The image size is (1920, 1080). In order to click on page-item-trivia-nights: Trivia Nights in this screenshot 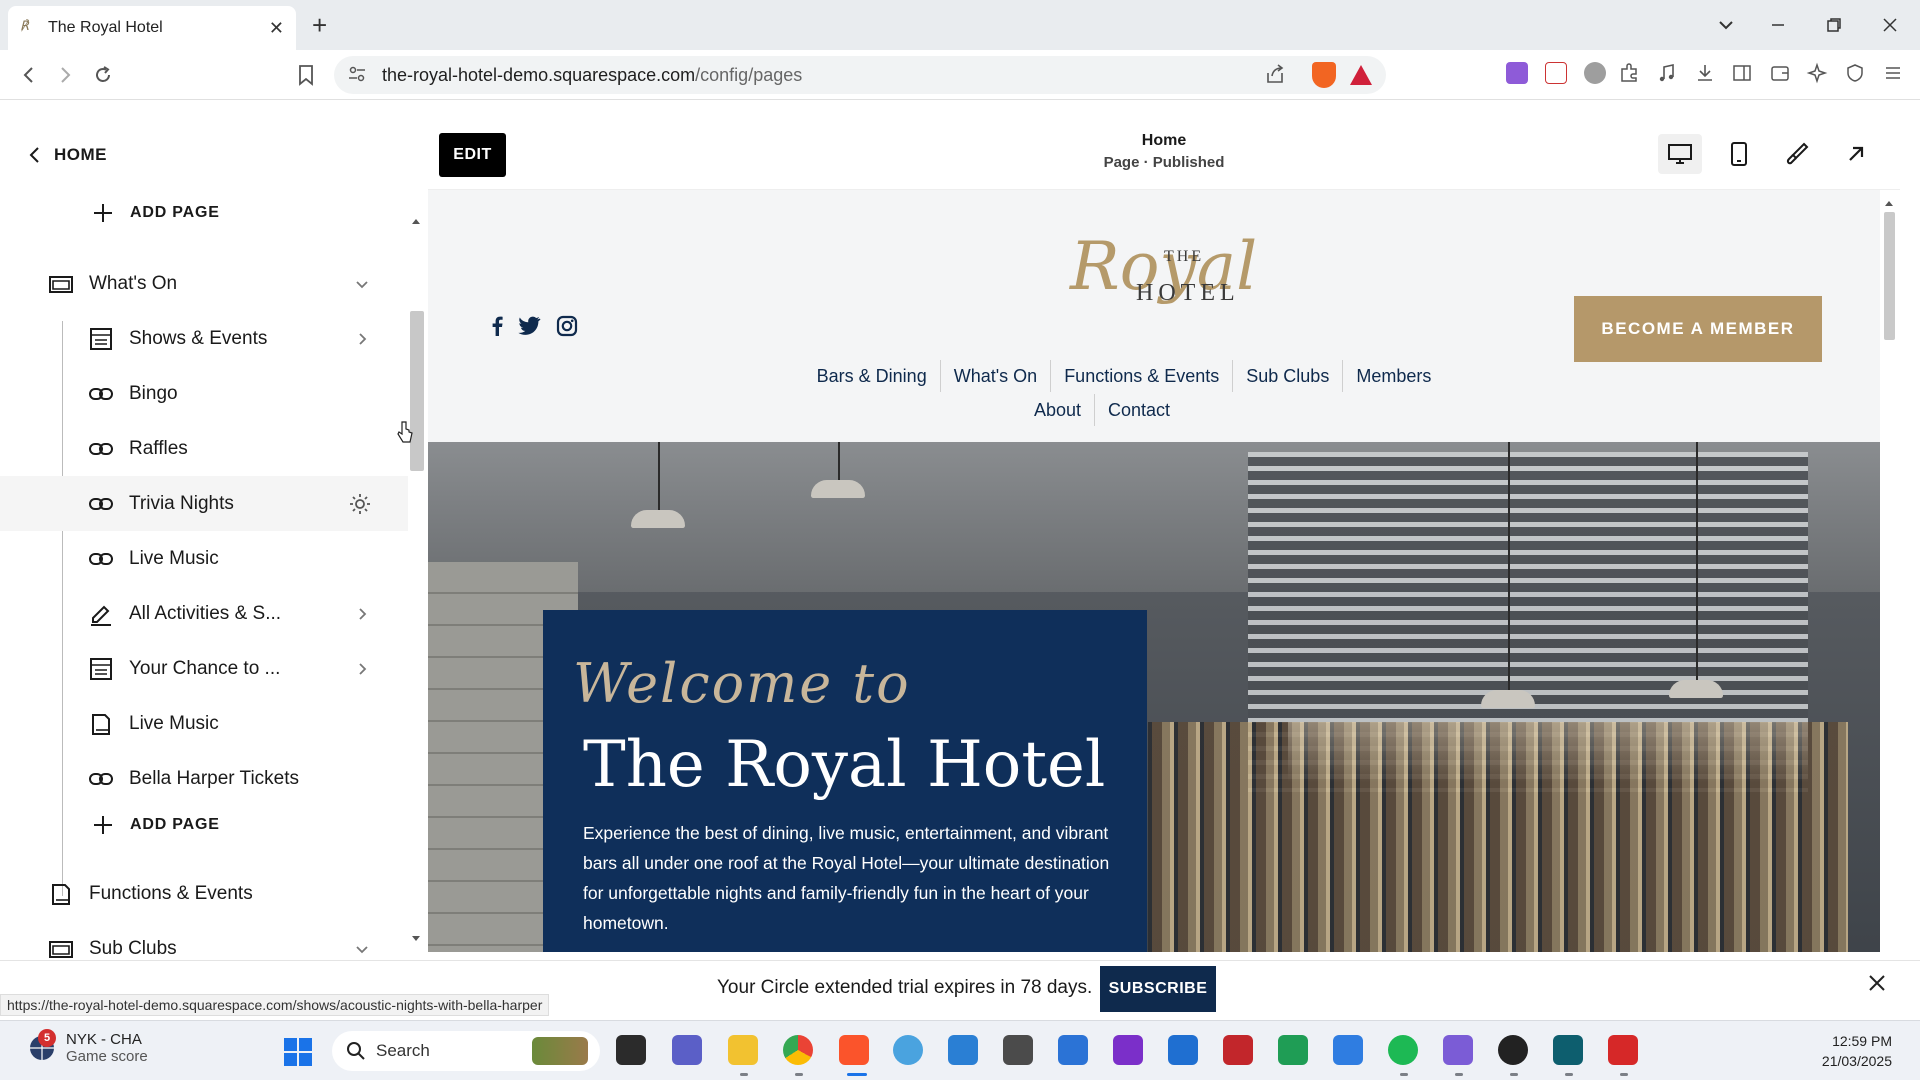, I will do `click(204, 503)`.